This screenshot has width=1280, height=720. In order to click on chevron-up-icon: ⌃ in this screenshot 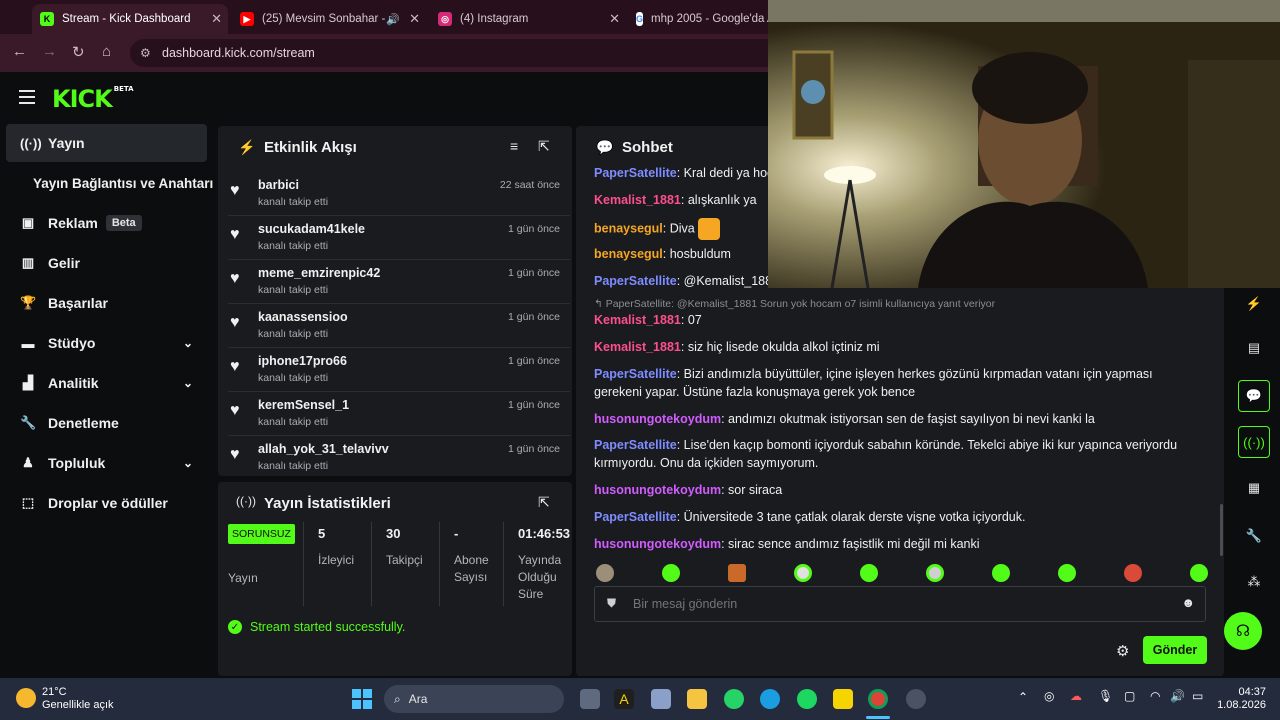, I will do `click(1023, 697)`.